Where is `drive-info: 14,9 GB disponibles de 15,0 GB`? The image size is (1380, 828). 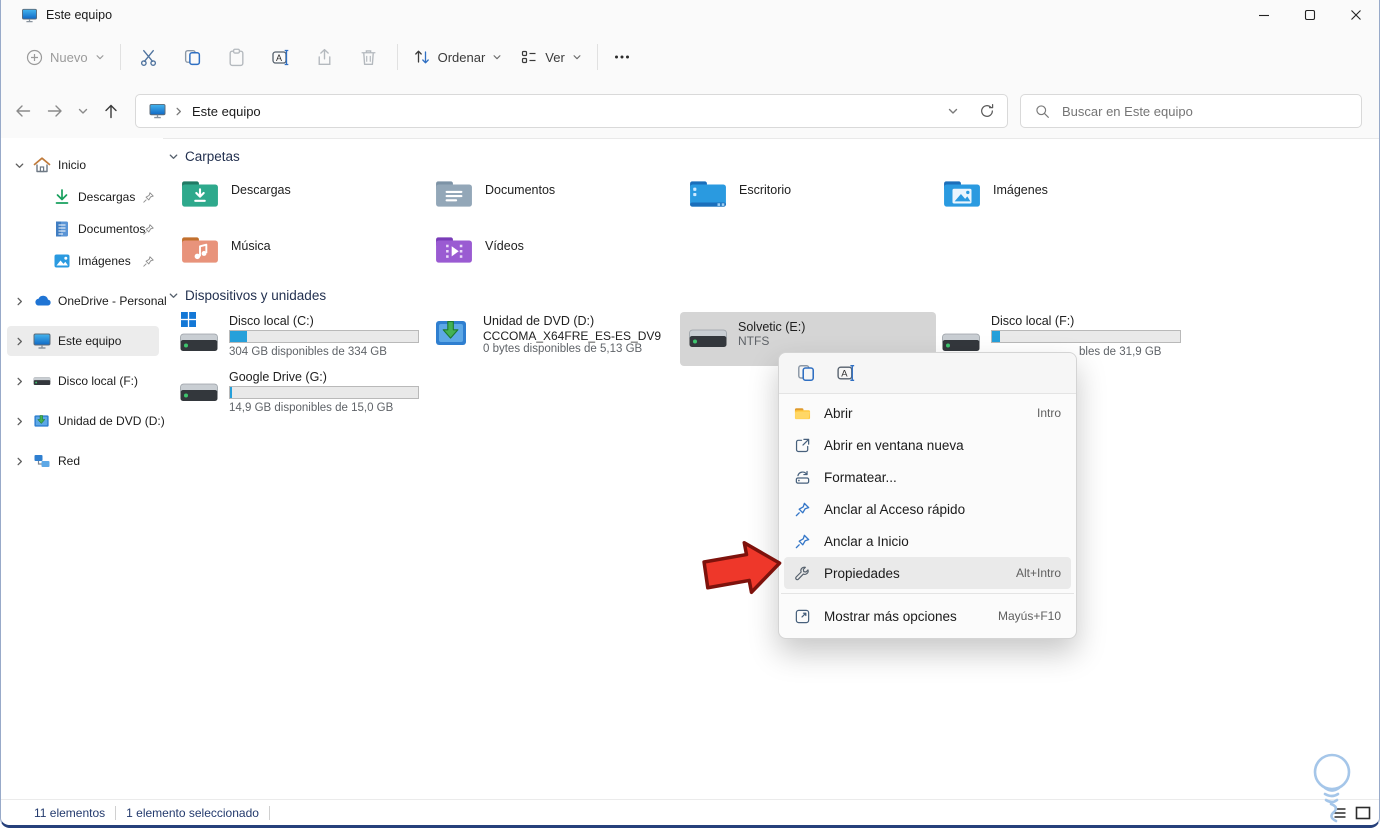 drive-info: 14,9 GB disponibles de 15,0 GB is located at coordinates (311, 408).